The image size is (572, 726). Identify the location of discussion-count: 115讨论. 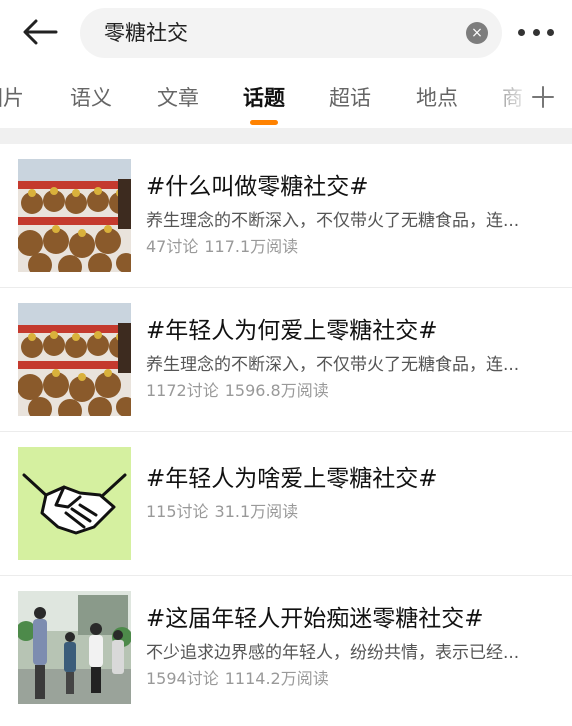
(177, 511).